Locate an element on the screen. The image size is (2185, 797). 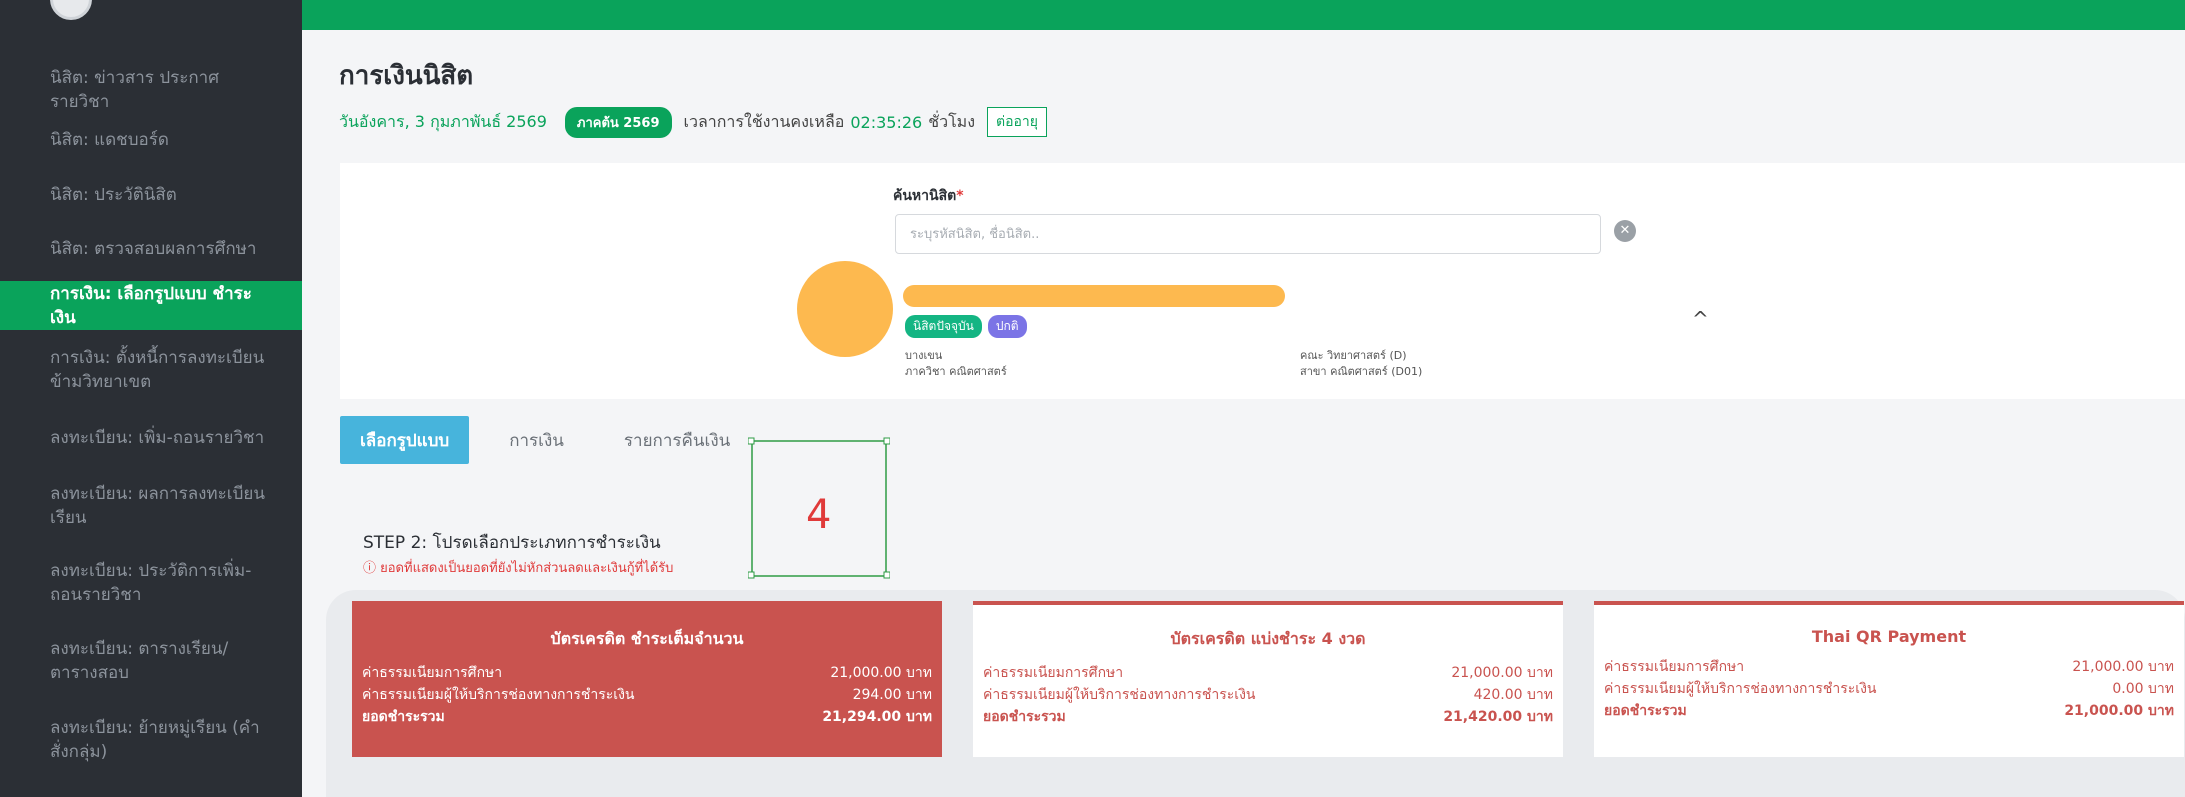
avatar is located at coordinates (845, 309).